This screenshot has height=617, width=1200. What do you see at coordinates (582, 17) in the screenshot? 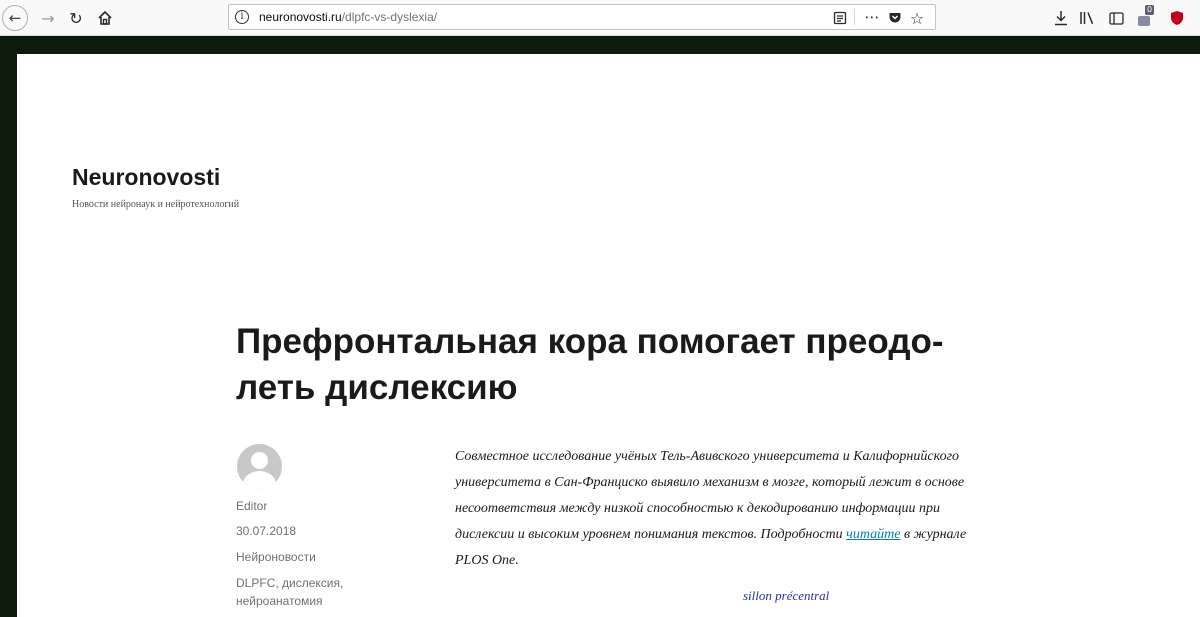
I see `url-bar: i neuronovosti.ru/dlpfc-vs-dyslexia/ ⋯ ☆` at bounding box center [582, 17].